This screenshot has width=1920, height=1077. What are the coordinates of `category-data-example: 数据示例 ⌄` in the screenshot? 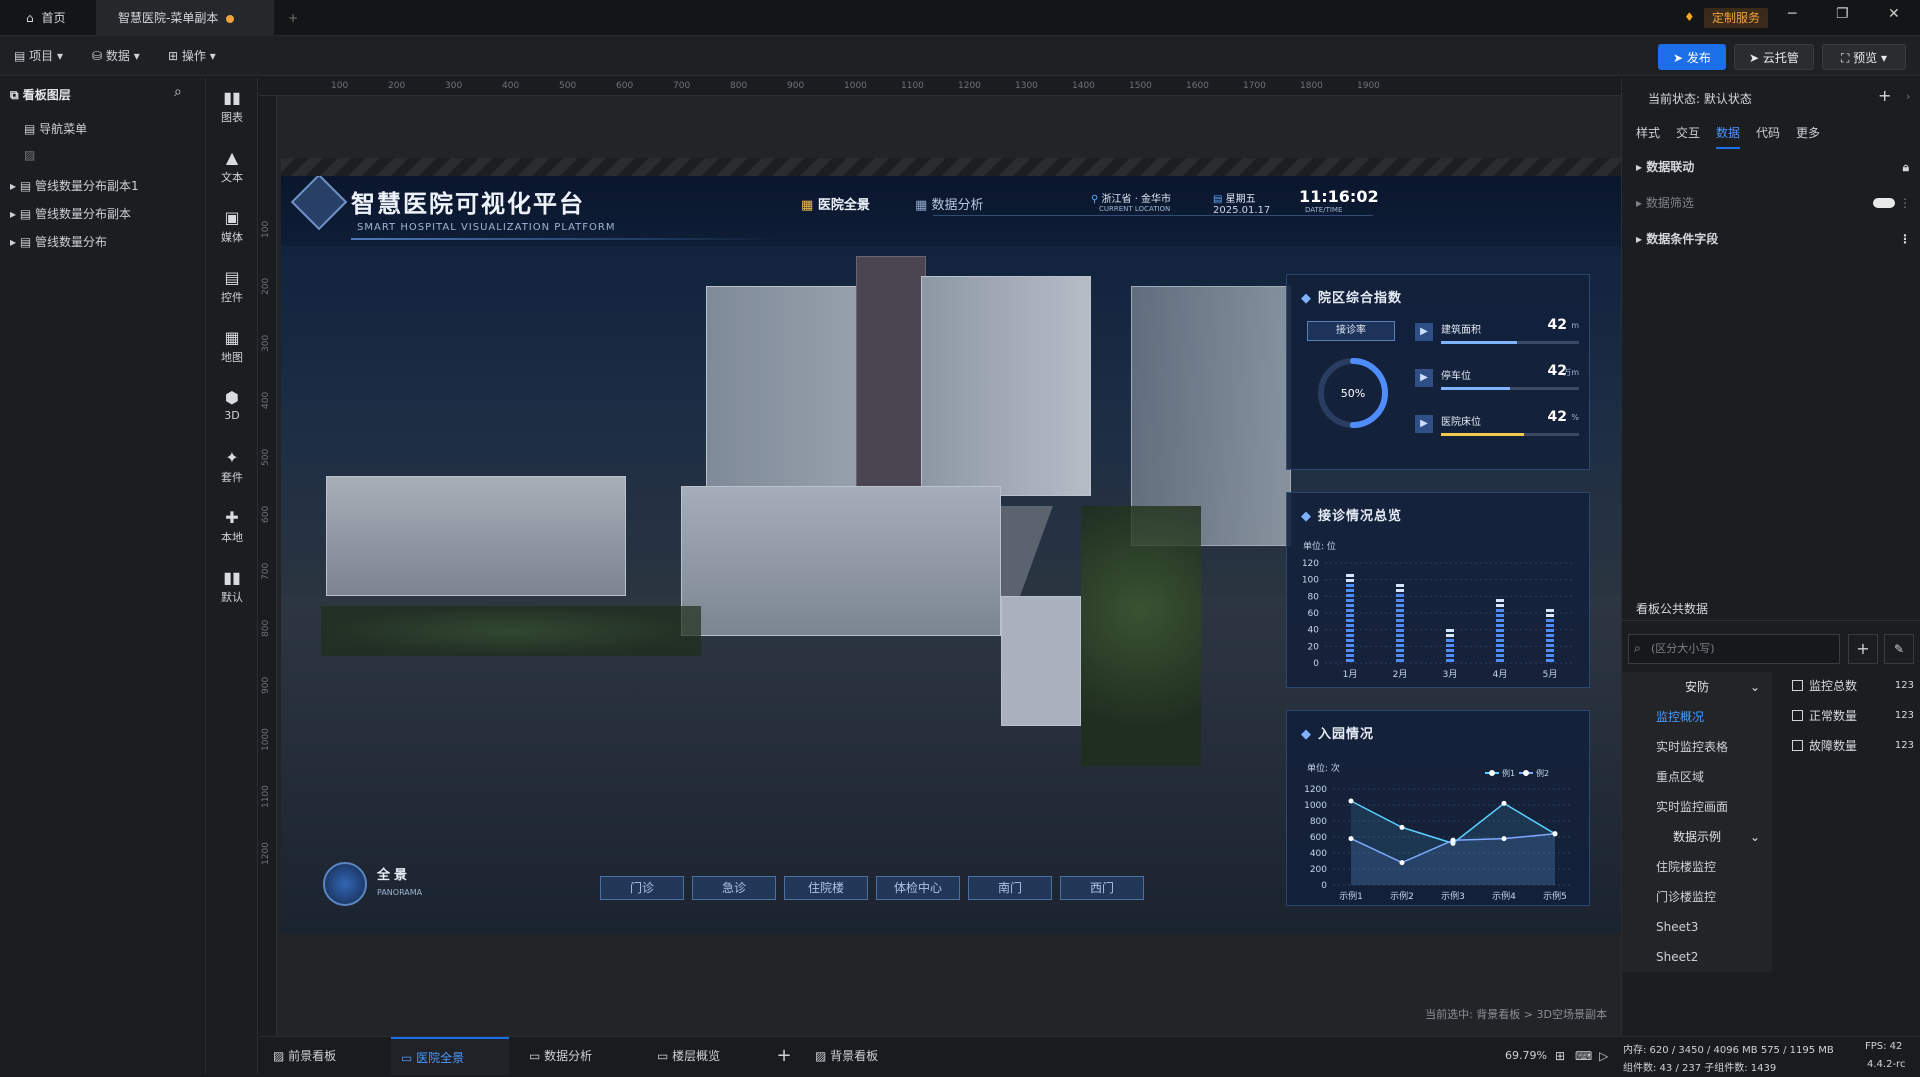 It's located at (1697, 837).